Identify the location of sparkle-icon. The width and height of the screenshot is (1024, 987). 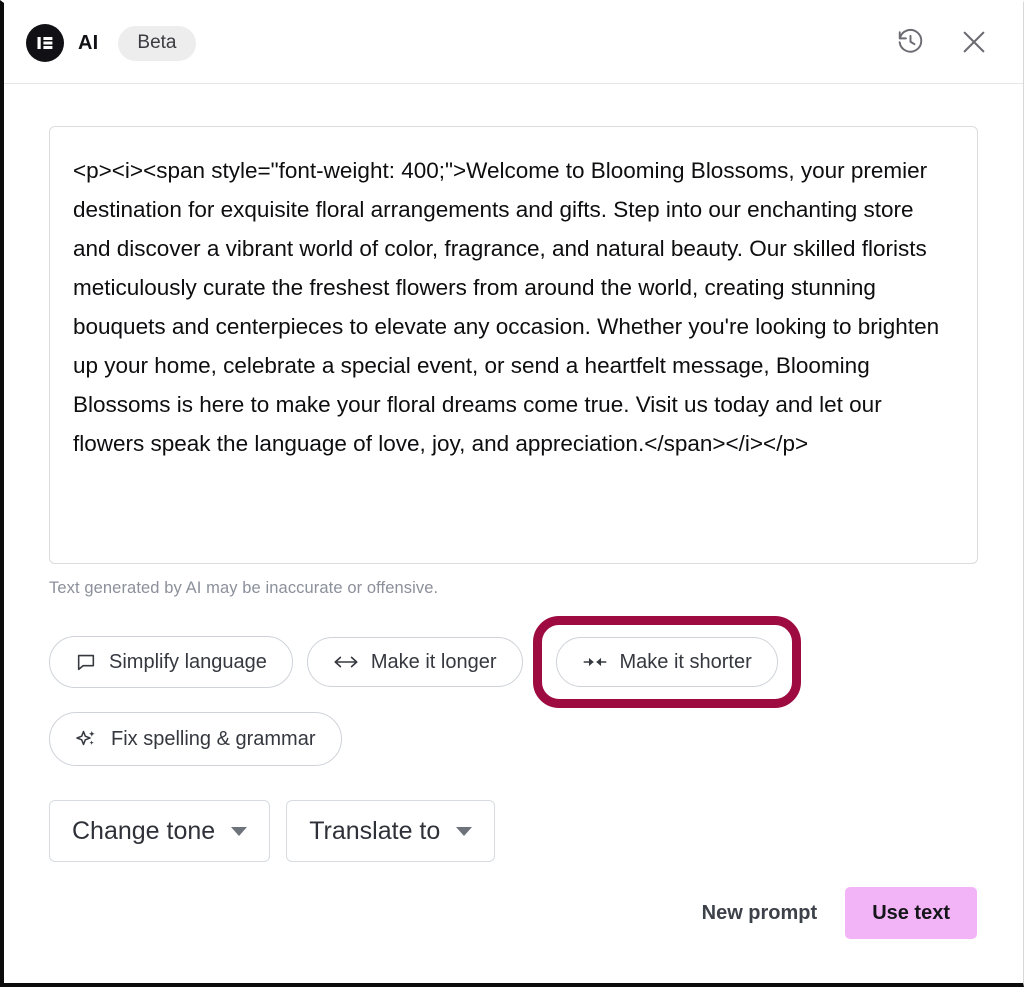
(87, 739).